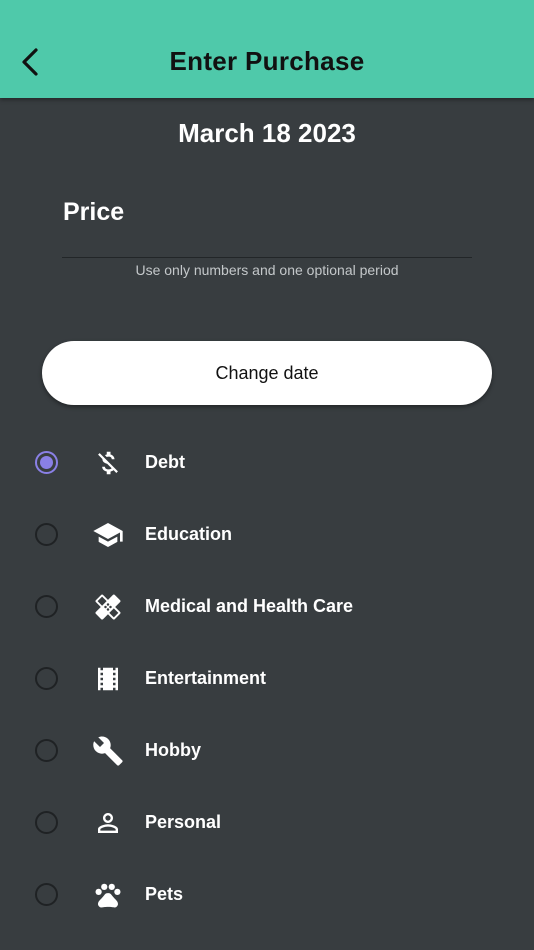 Image resolution: width=534 pixels, height=950 pixels. What do you see at coordinates (165, 462) in the screenshot?
I see `category-label: Debt` at bounding box center [165, 462].